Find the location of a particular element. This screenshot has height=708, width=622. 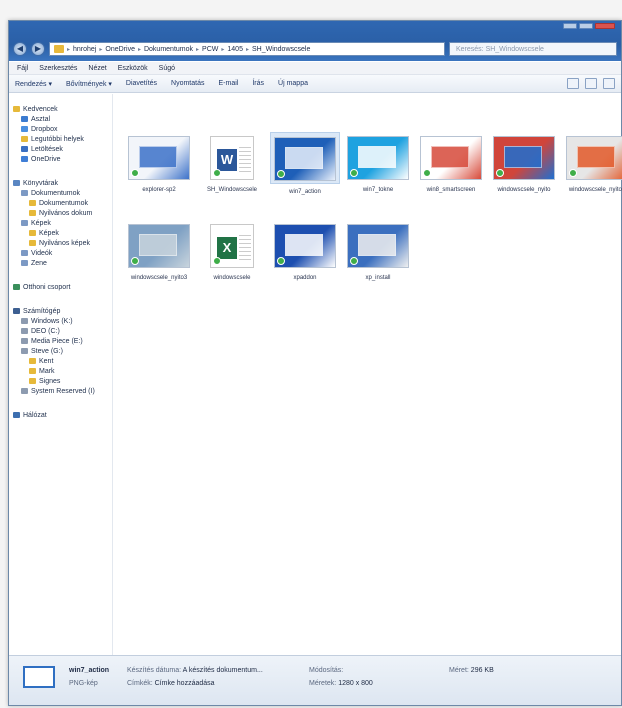

nav-item: Kent is located at coordinates (60, 361).